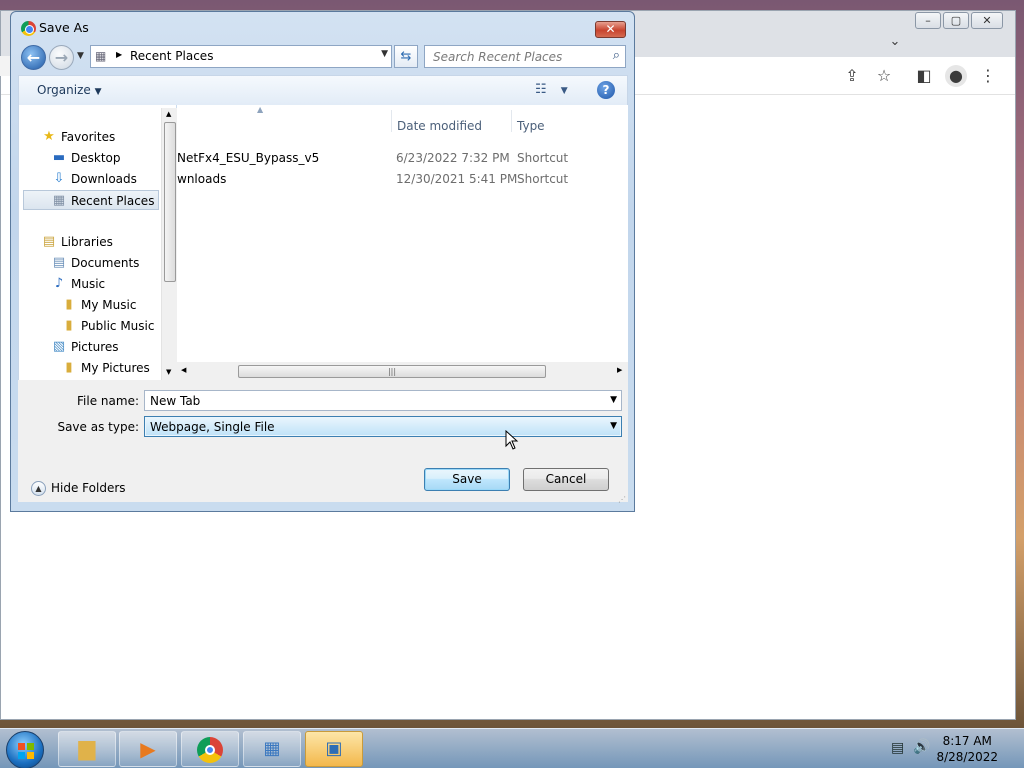  I want to click on sidebar-item-recent-places: ▦ Recent Places, so click(91, 200).